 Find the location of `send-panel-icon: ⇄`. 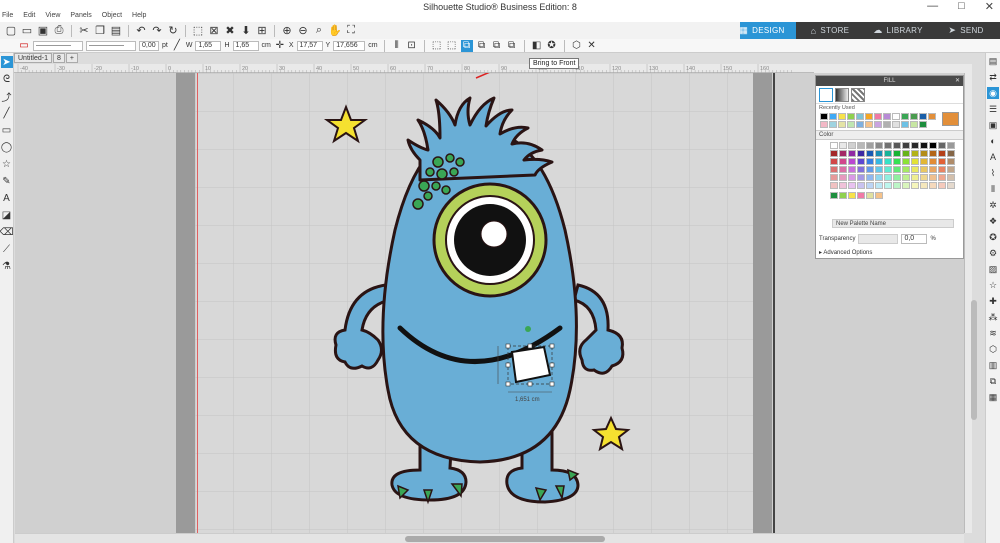

send-panel-icon: ⇄ is located at coordinates (993, 77).